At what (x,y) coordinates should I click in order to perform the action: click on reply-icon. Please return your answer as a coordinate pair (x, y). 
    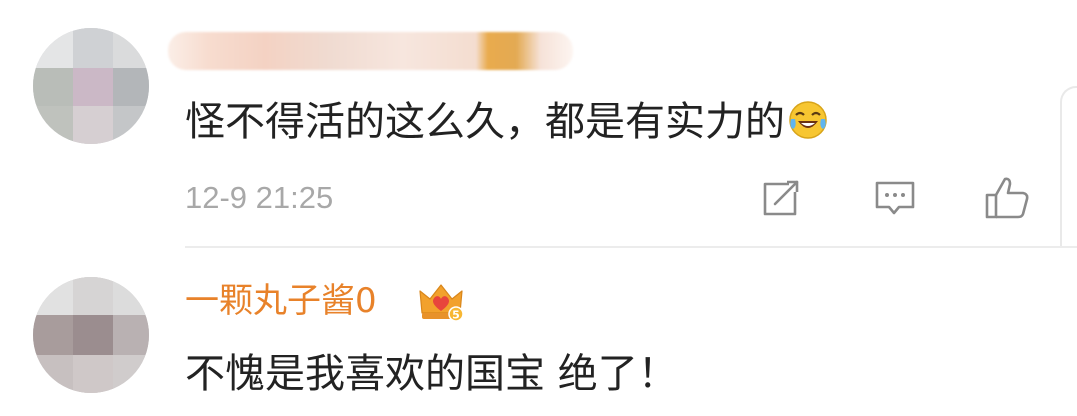
    Looking at the image, I should click on (895, 198).